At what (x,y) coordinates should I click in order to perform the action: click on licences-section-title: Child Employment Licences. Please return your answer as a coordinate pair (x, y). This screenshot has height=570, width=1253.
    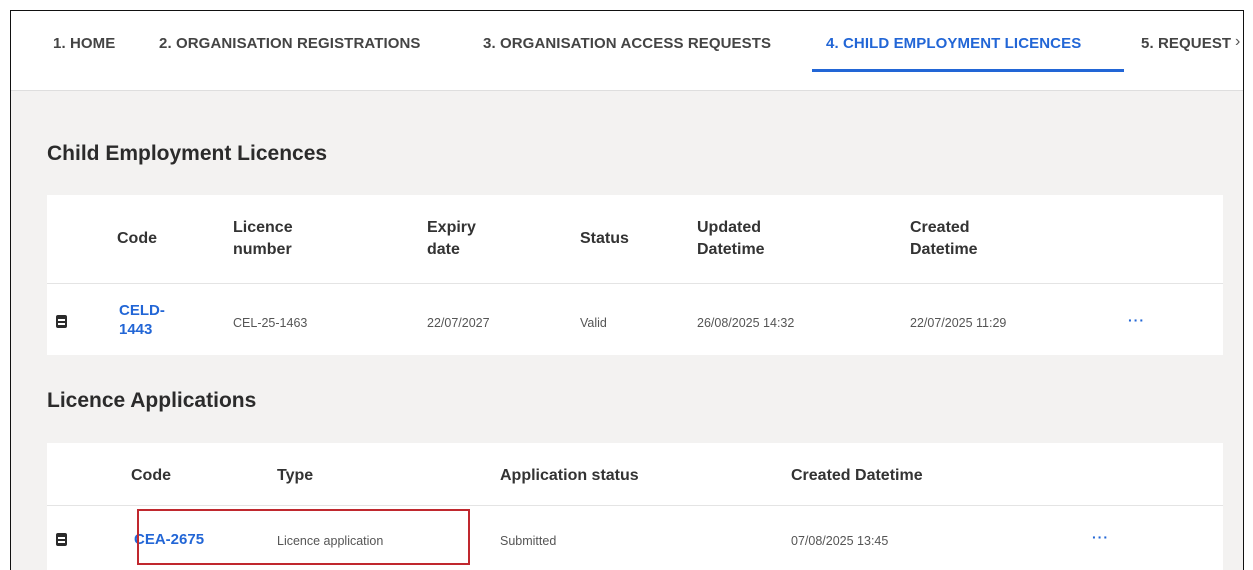
    Looking at the image, I should click on (187, 153).